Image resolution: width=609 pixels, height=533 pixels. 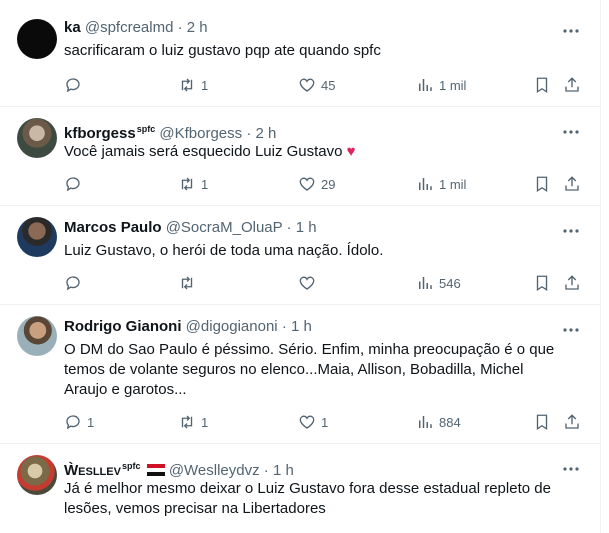 What do you see at coordinates (129, 27) in the screenshot?
I see `author-handle: @spfcrealmd` at bounding box center [129, 27].